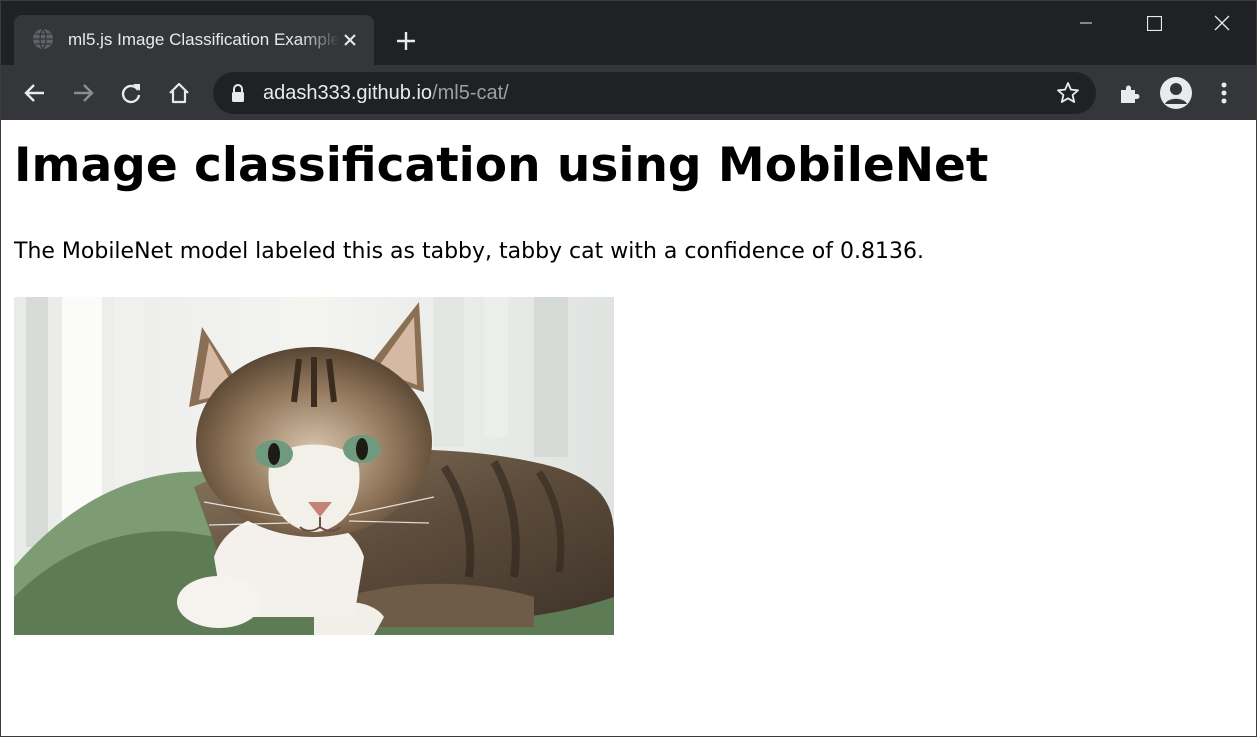  What do you see at coordinates (1086, 23) in the screenshot?
I see `minimize-icon` at bounding box center [1086, 23].